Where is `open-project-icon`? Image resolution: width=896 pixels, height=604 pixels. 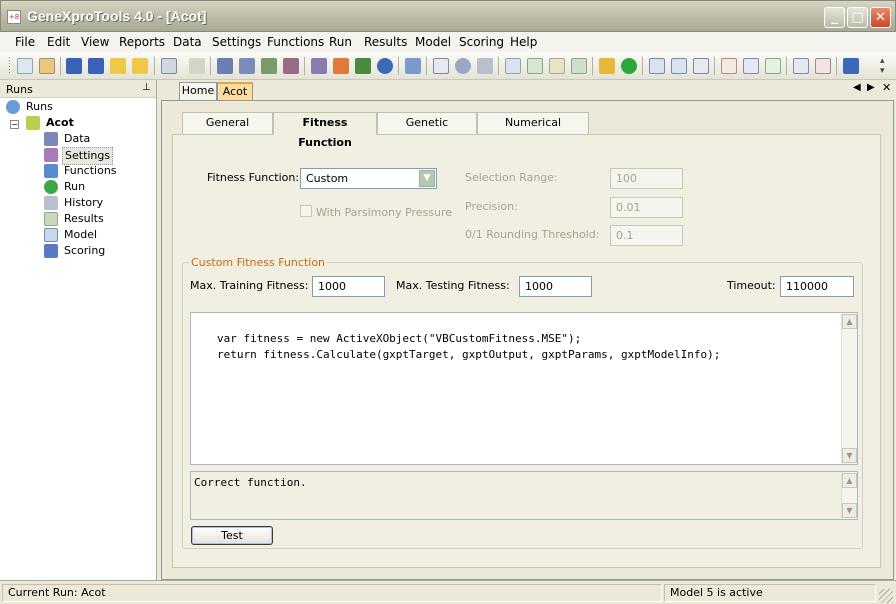
open-project-icon is located at coordinates (47, 66).